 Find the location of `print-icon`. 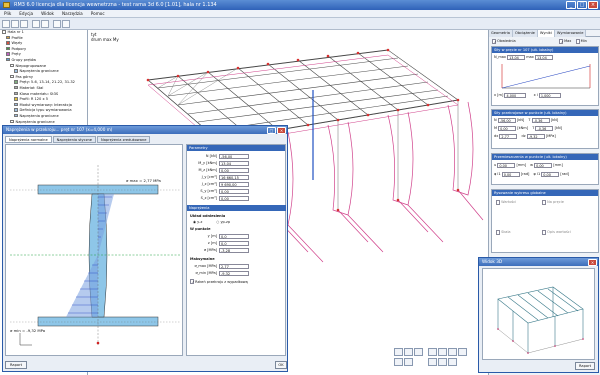

print-icon is located at coordinates (452, 362).